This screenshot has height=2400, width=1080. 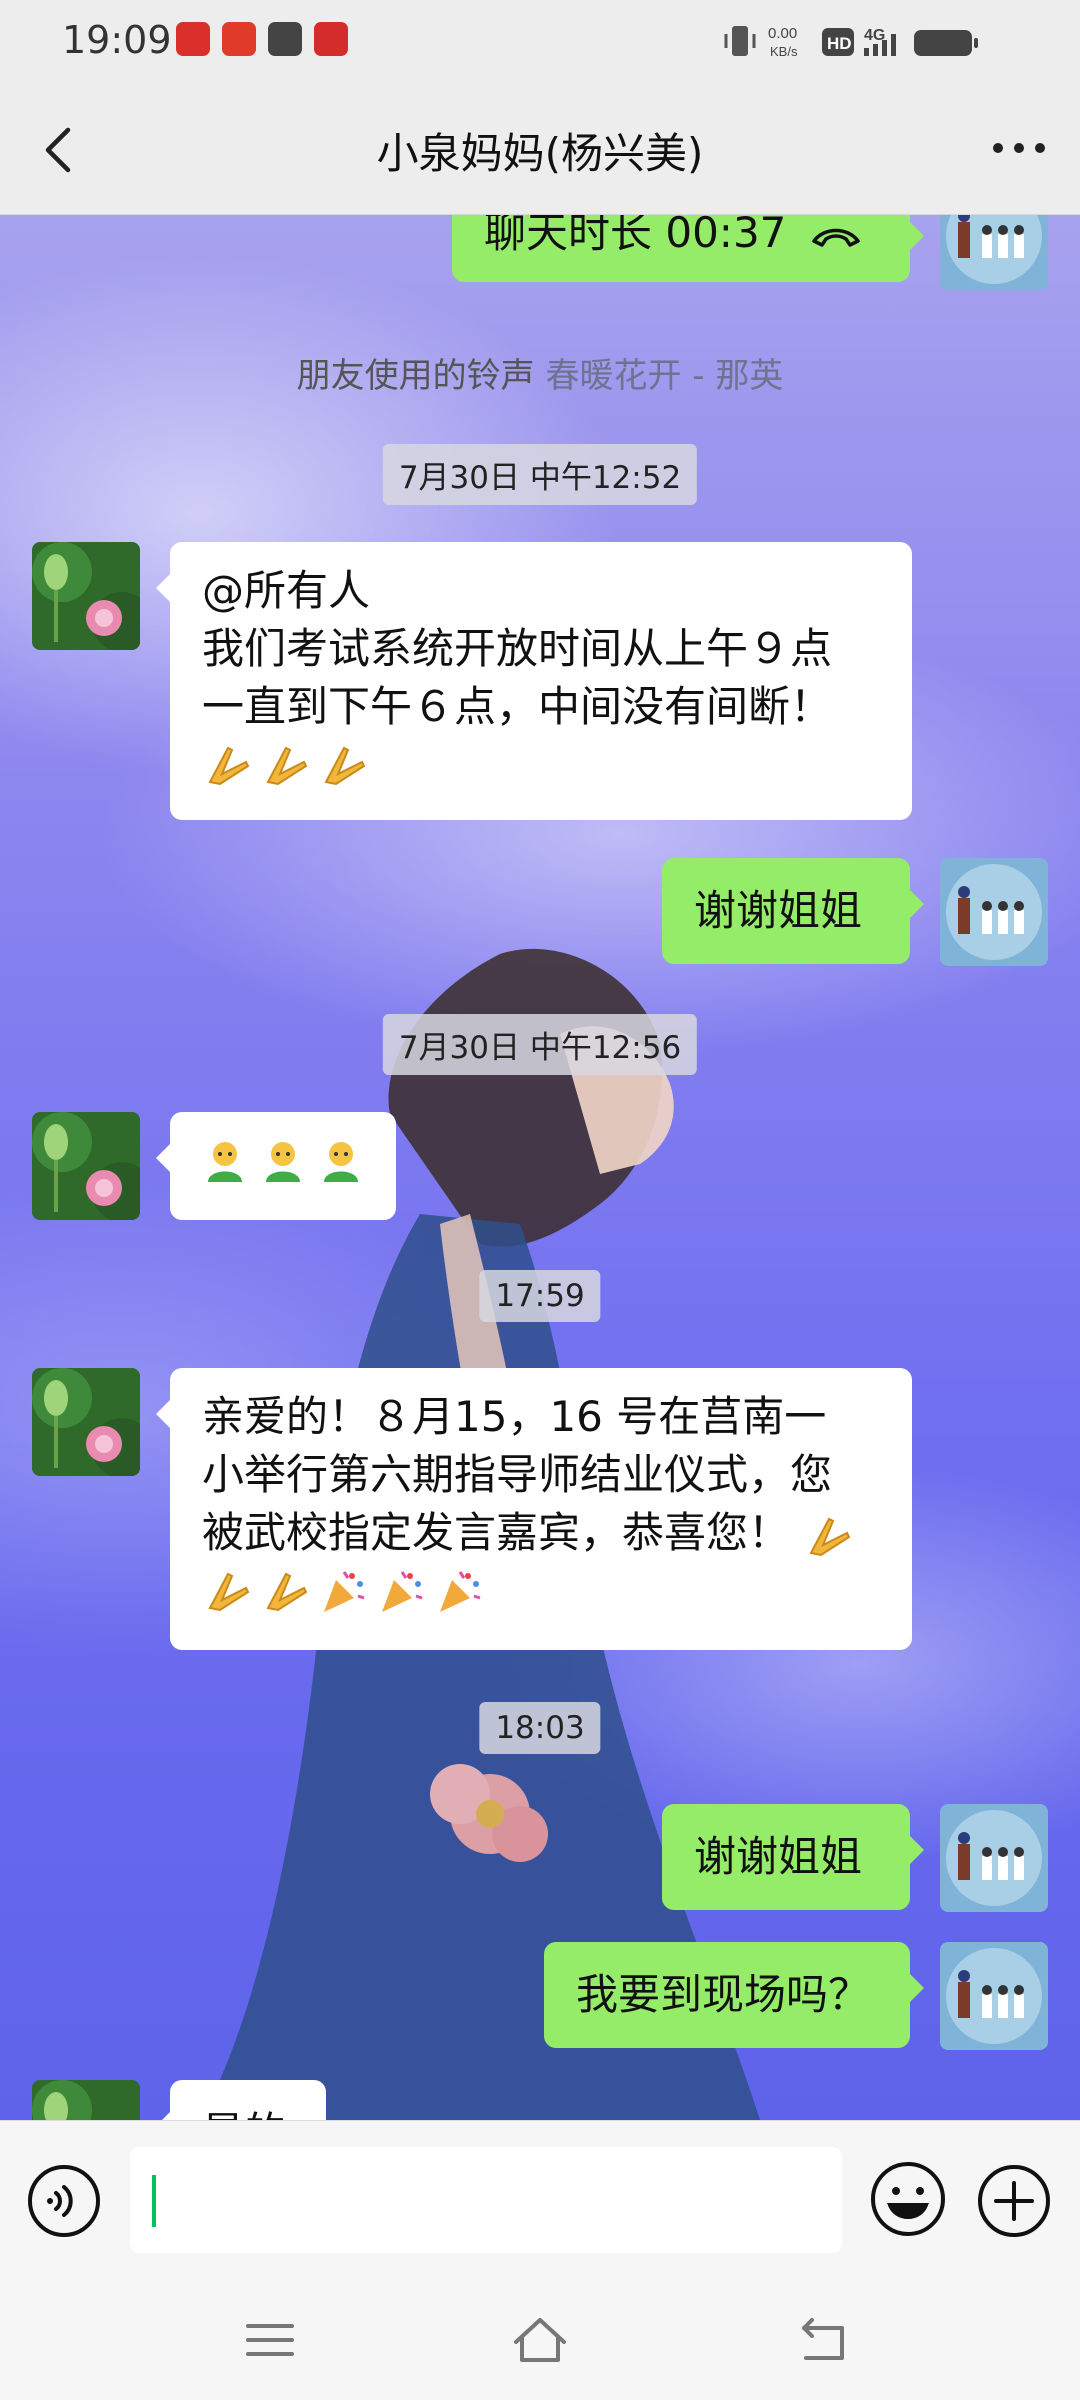 I want to click on more-dots-icon, so click(x=1019, y=148).